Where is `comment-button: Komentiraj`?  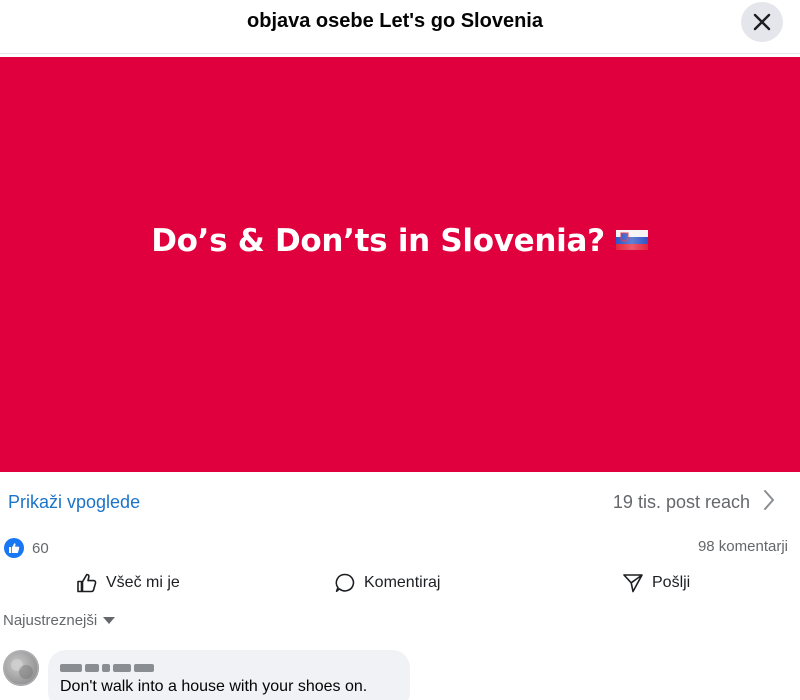 comment-button: Komentiraj is located at coordinates (387, 583).